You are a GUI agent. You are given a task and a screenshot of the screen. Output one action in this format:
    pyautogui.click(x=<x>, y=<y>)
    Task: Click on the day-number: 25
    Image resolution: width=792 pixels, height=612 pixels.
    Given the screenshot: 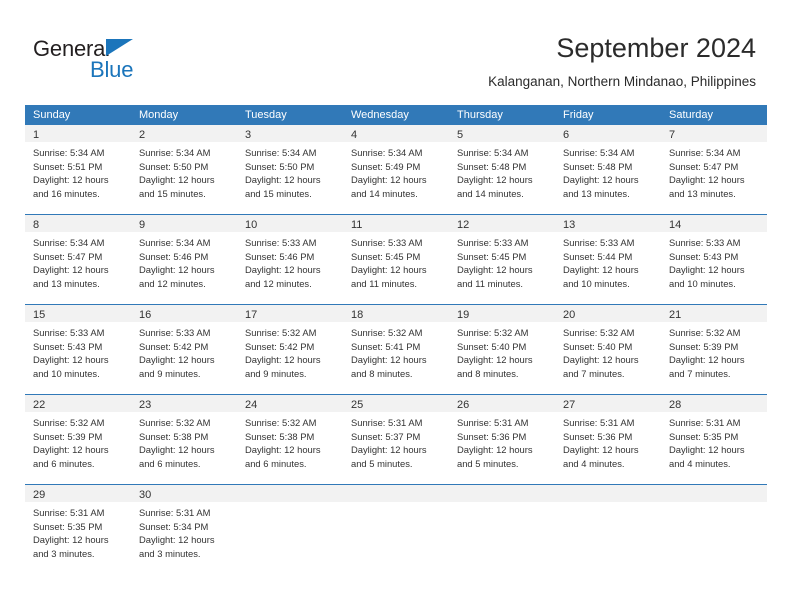 What is the action you would take?
    pyautogui.click(x=357, y=405)
    